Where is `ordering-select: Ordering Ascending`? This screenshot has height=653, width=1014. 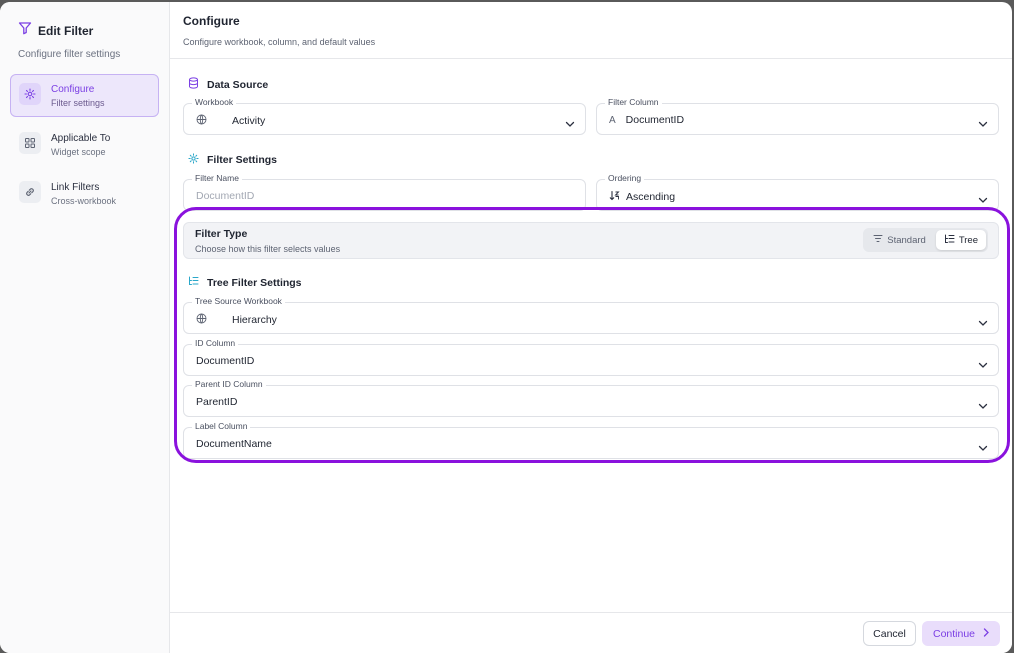 ordering-select: Ordering Ascending is located at coordinates (797, 192).